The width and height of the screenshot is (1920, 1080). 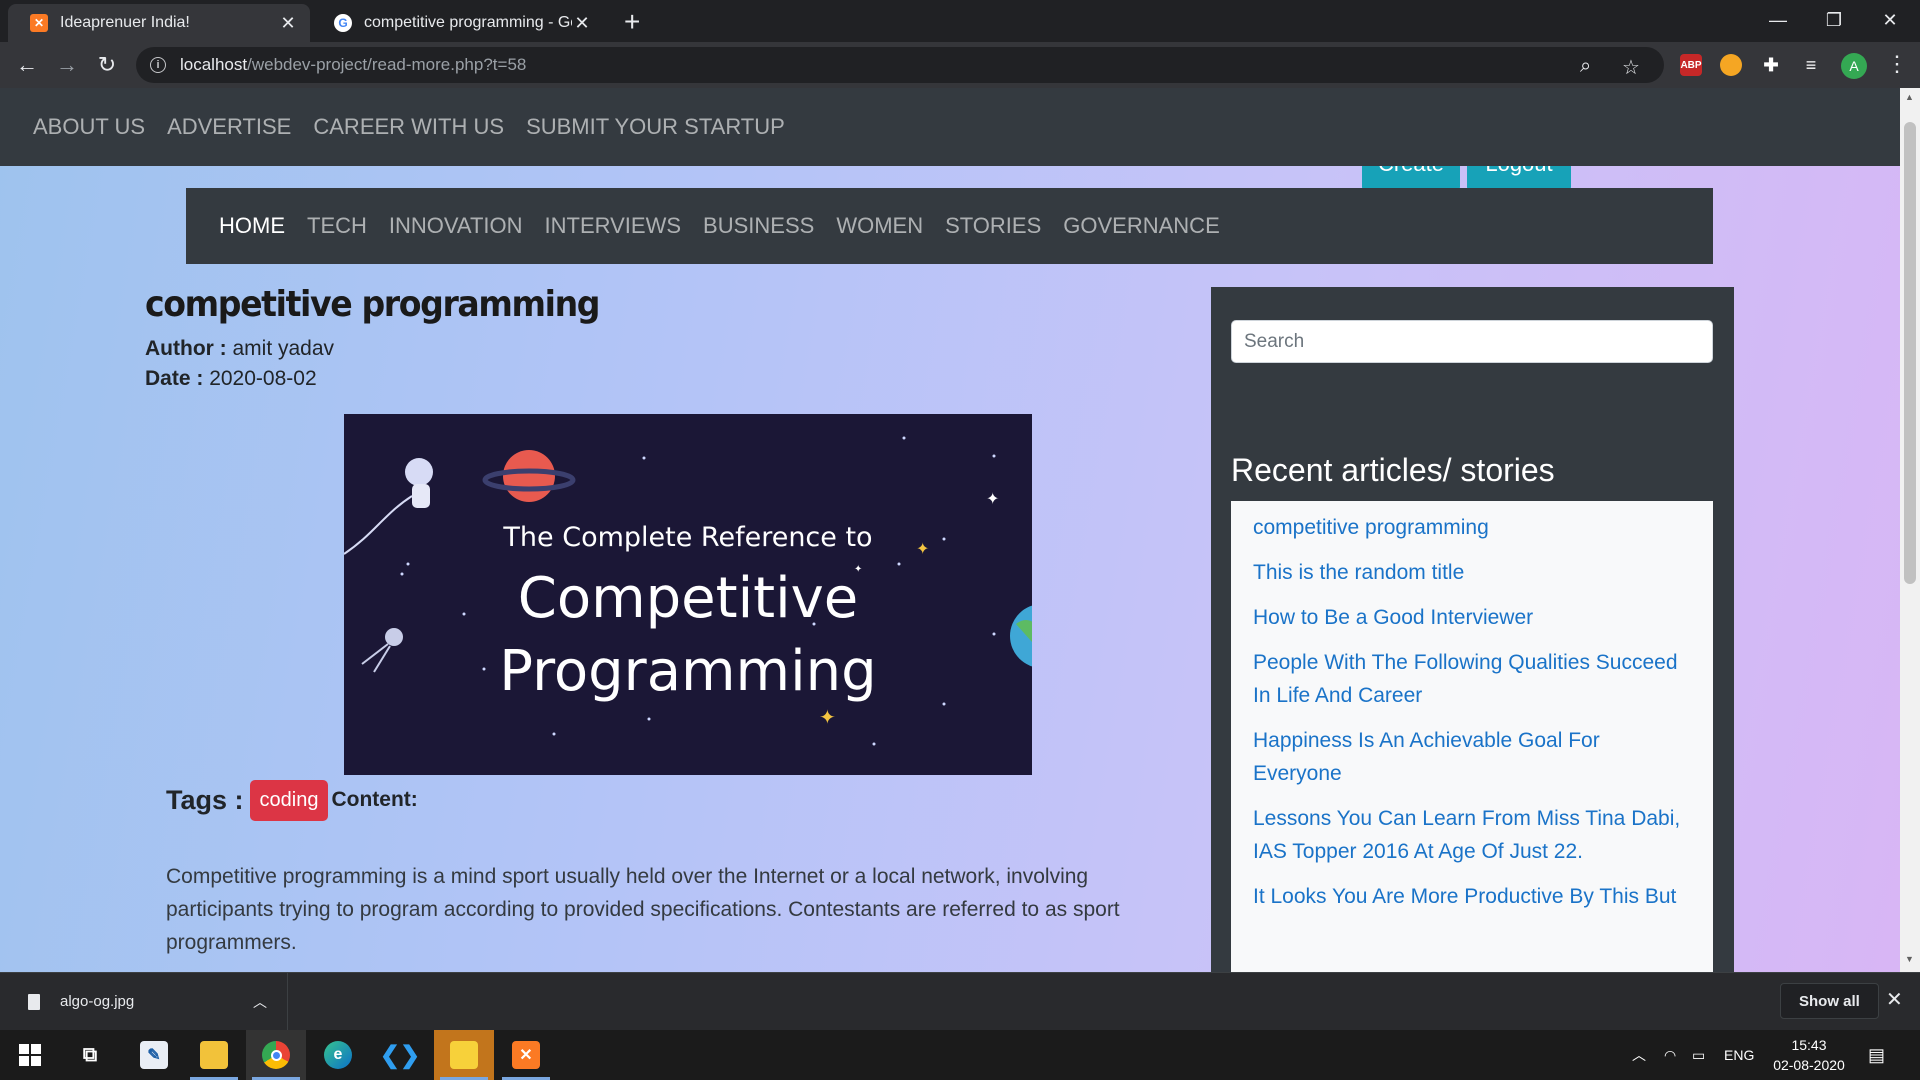 What do you see at coordinates (67, 65) in the screenshot?
I see `forward-icon: →` at bounding box center [67, 65].